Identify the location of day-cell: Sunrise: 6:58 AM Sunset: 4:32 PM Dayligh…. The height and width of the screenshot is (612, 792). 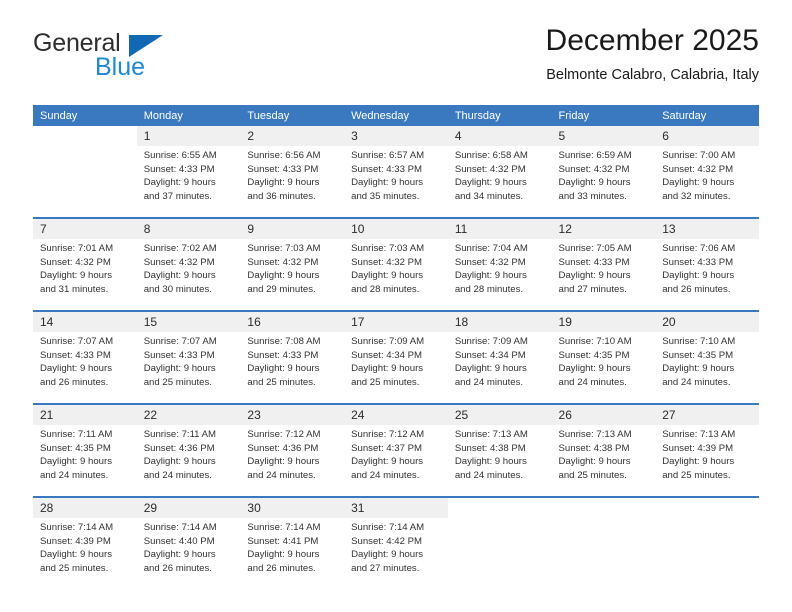
(499, 182).